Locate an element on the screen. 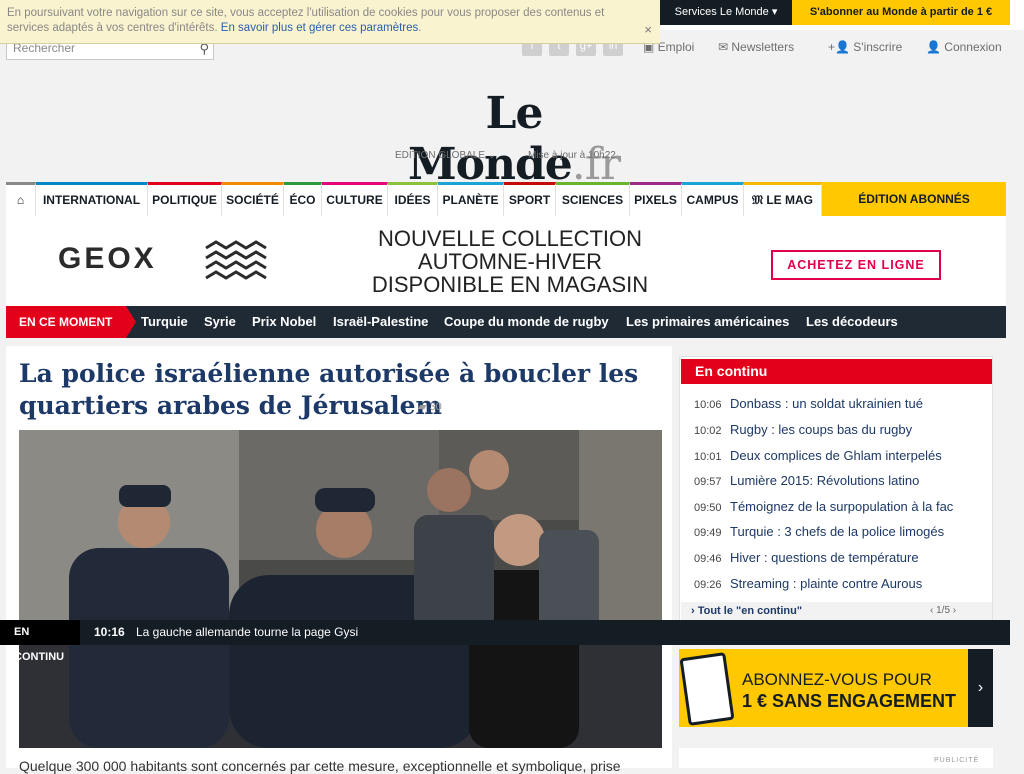 The image size is (1024, 774). close-icon: × is located at coordinates (648, 29).